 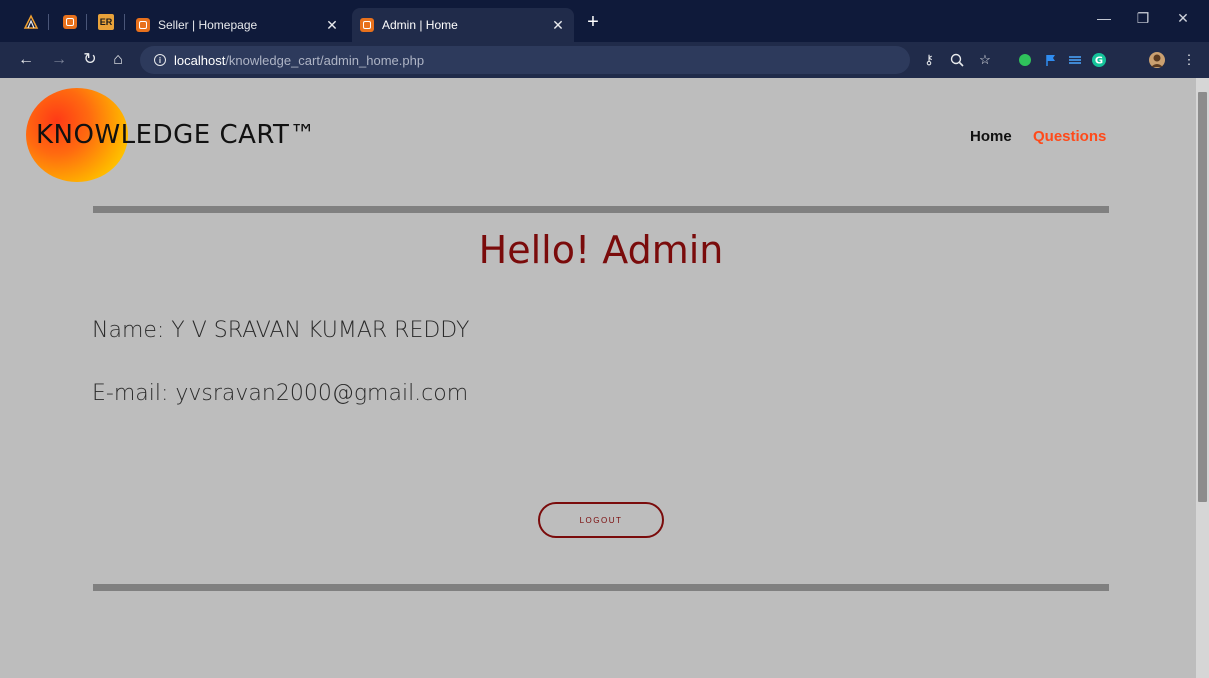 I want to click on restore-icon: ❐, so click(x=1143, y=18).